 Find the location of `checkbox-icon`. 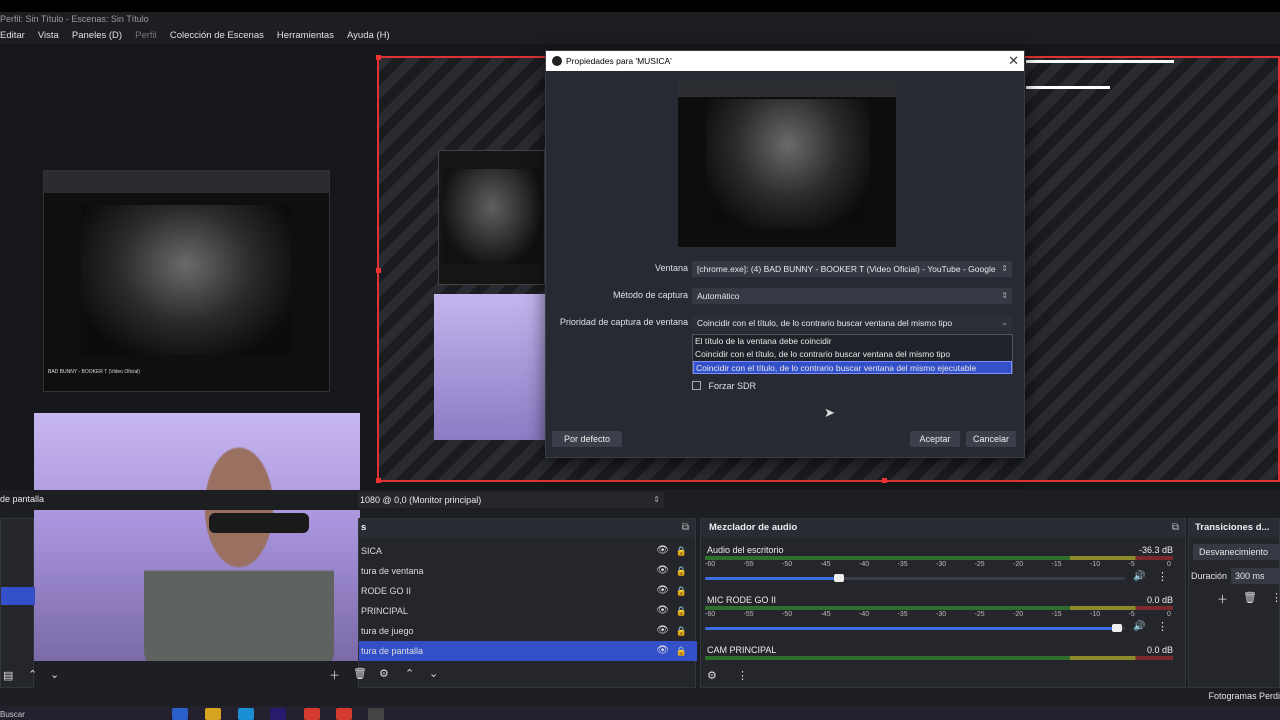

checkbox-icon is located at coordinates (696, 385).